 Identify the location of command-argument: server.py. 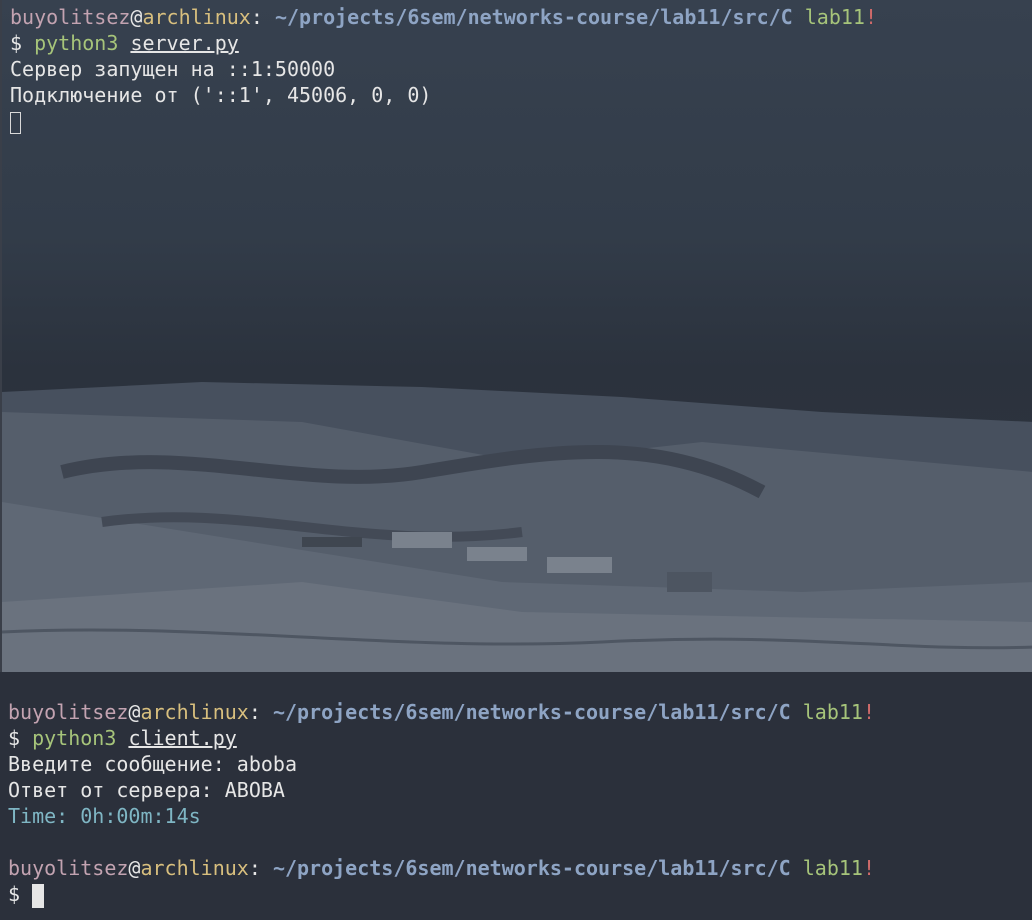
(184, 43).